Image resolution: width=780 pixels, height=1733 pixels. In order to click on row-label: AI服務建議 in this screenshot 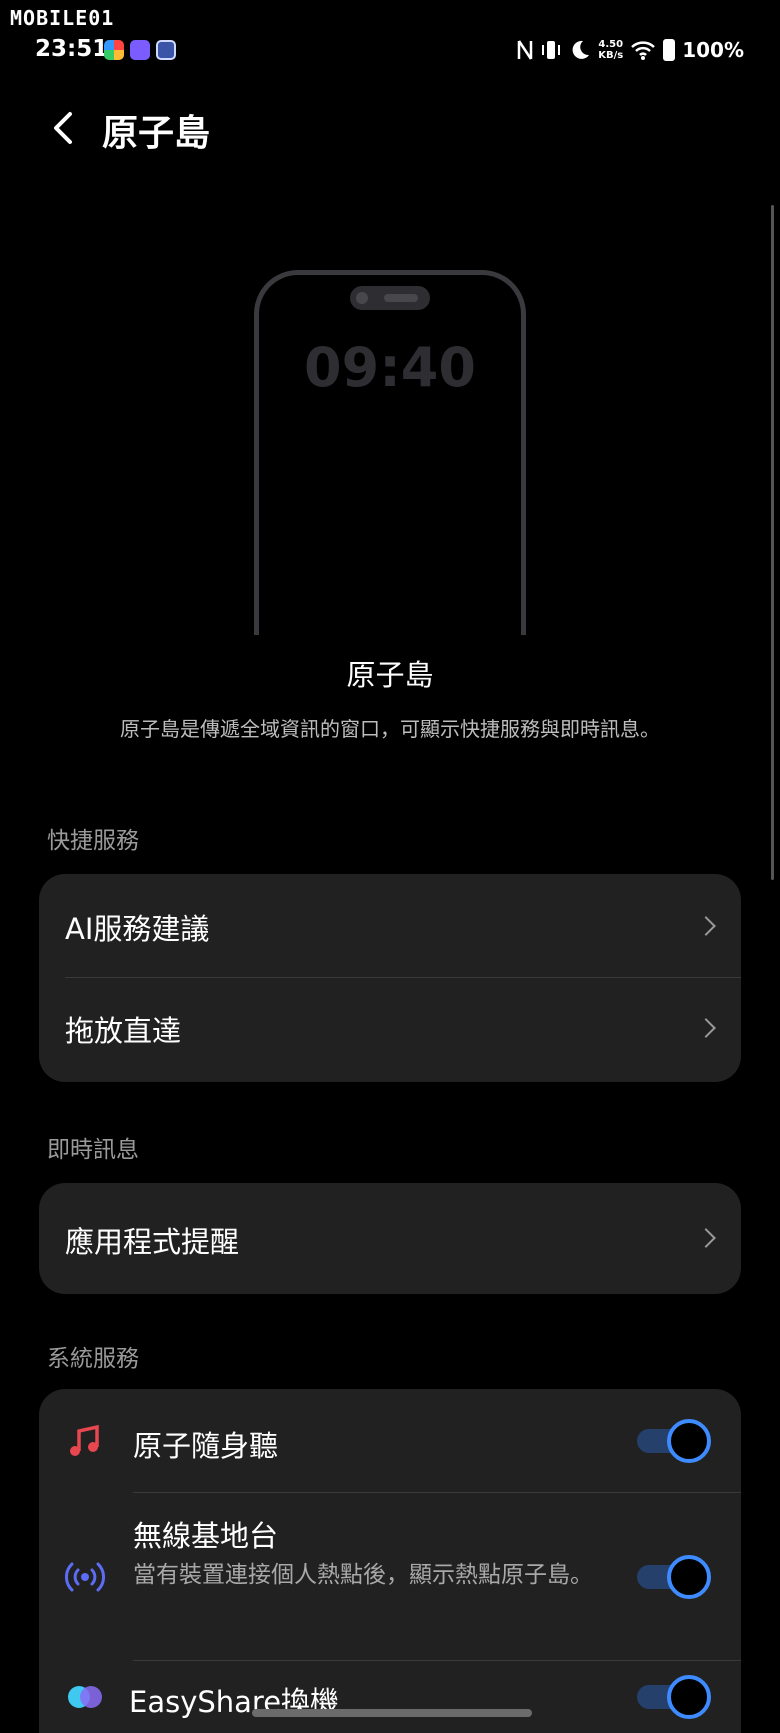, I will do `click(137, 929)`.